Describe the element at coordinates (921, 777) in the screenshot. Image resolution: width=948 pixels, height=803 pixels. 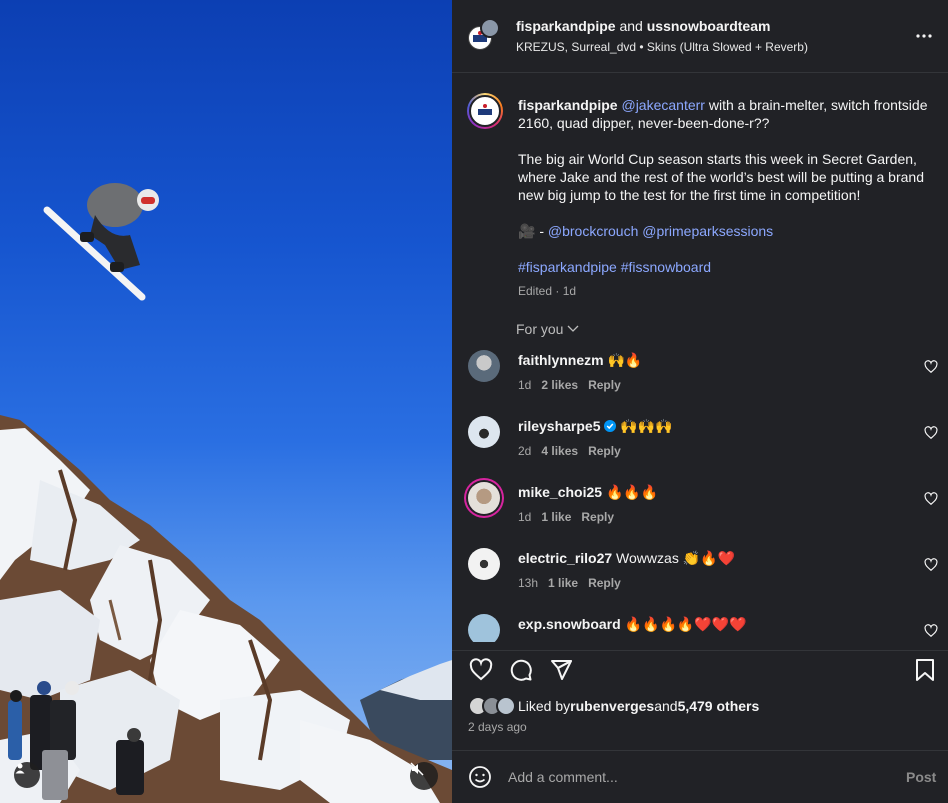
I see `post-button: Post` at that location.